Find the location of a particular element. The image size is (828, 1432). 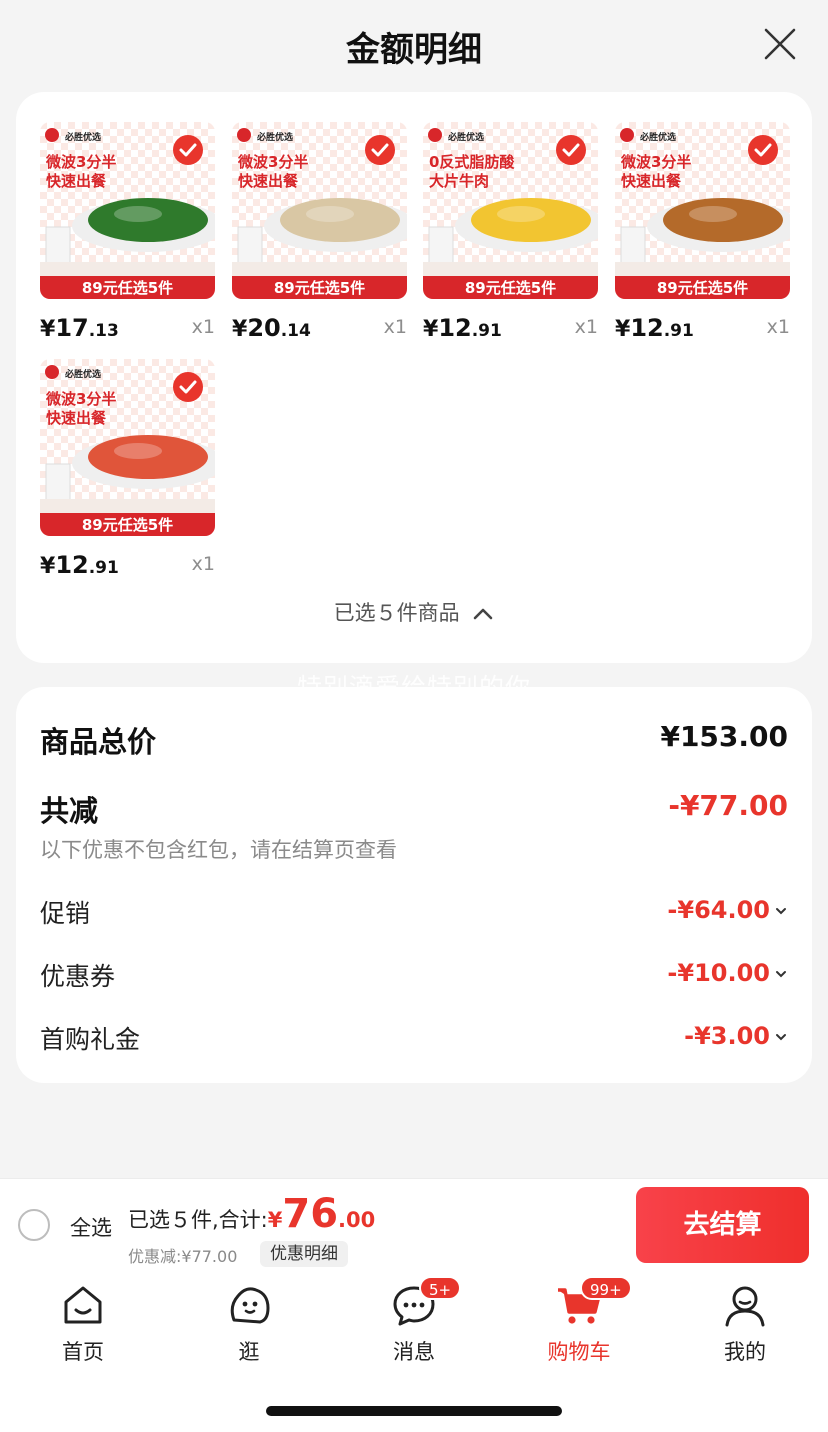

price-decimal: .14 is located at coordinates (295, 331).